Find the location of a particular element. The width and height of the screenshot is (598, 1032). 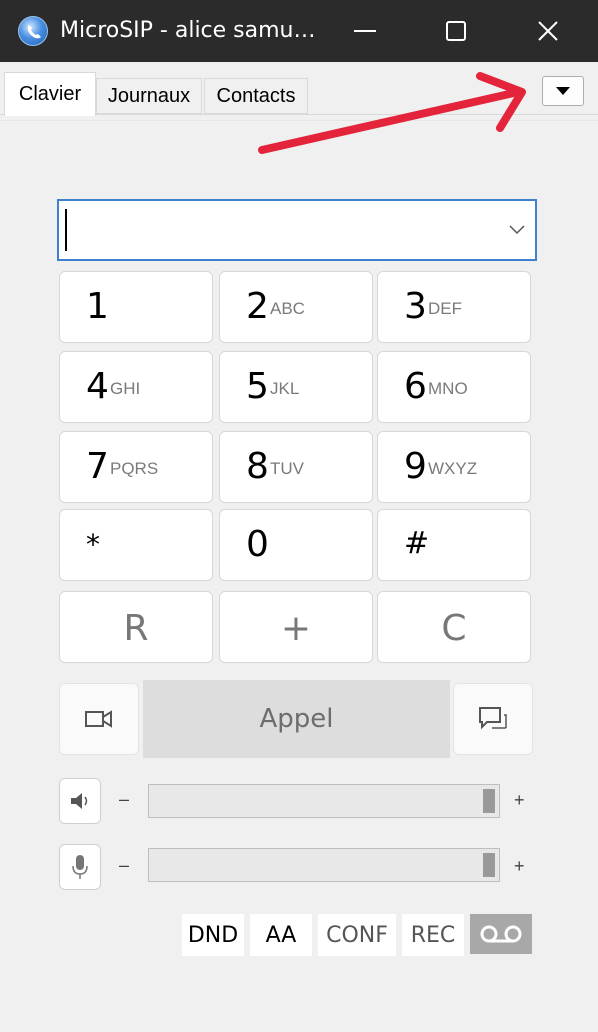

key-label: C is located at coordinates (454, 628).